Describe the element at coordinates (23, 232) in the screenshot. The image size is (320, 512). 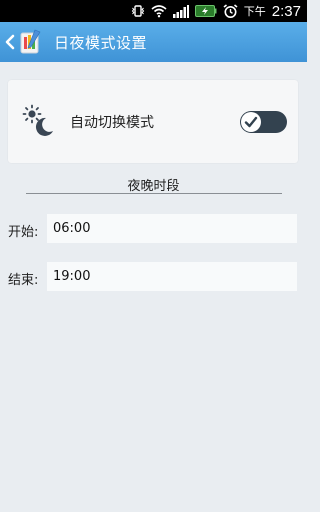
I see `start-label: 开始:` at that location.